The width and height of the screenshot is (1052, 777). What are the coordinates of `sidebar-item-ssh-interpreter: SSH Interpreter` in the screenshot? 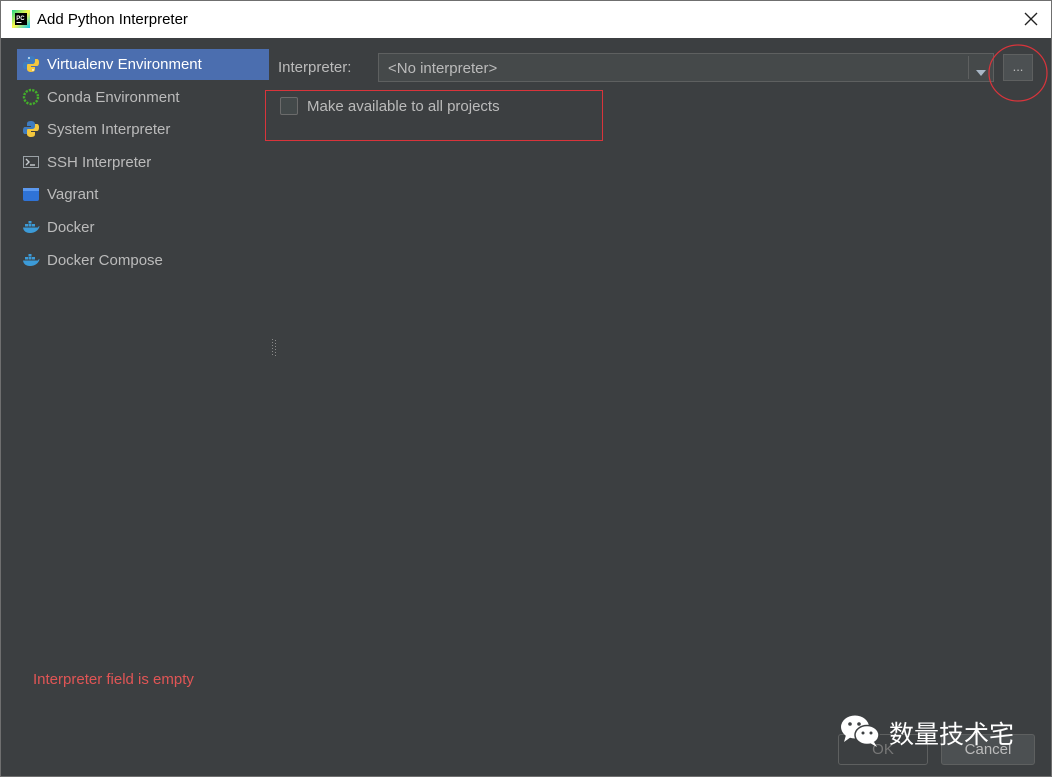 It's located at (143, 162).